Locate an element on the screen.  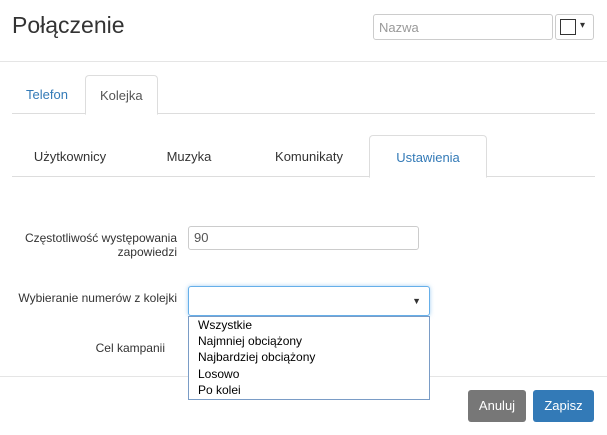
color-swatch is located at coordinates (568, 27).